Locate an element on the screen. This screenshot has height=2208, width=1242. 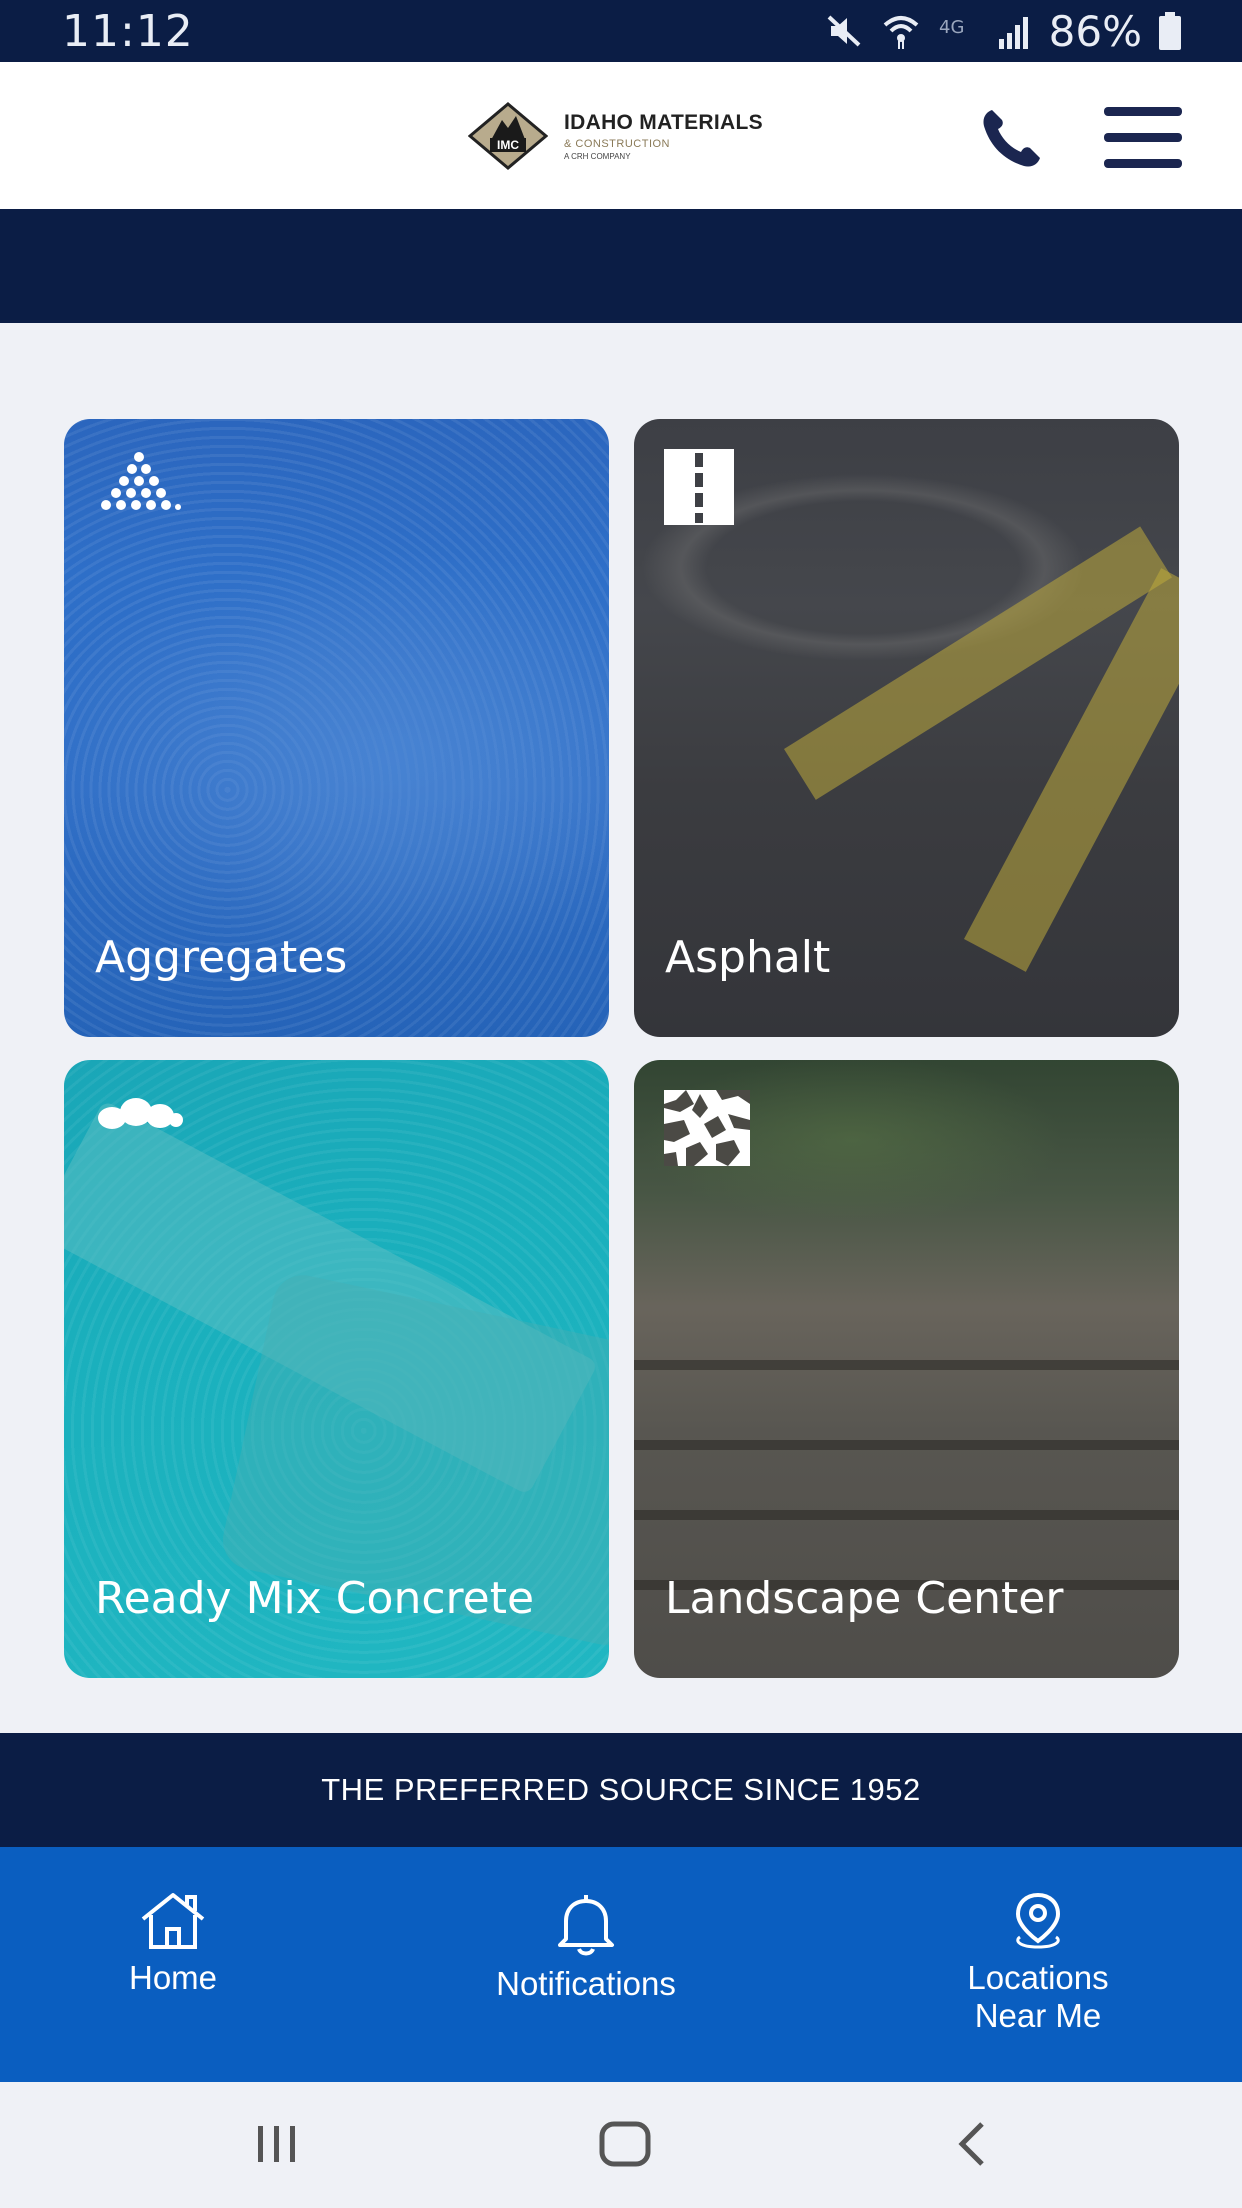
hero-banner is located at coordinates (621, 266).